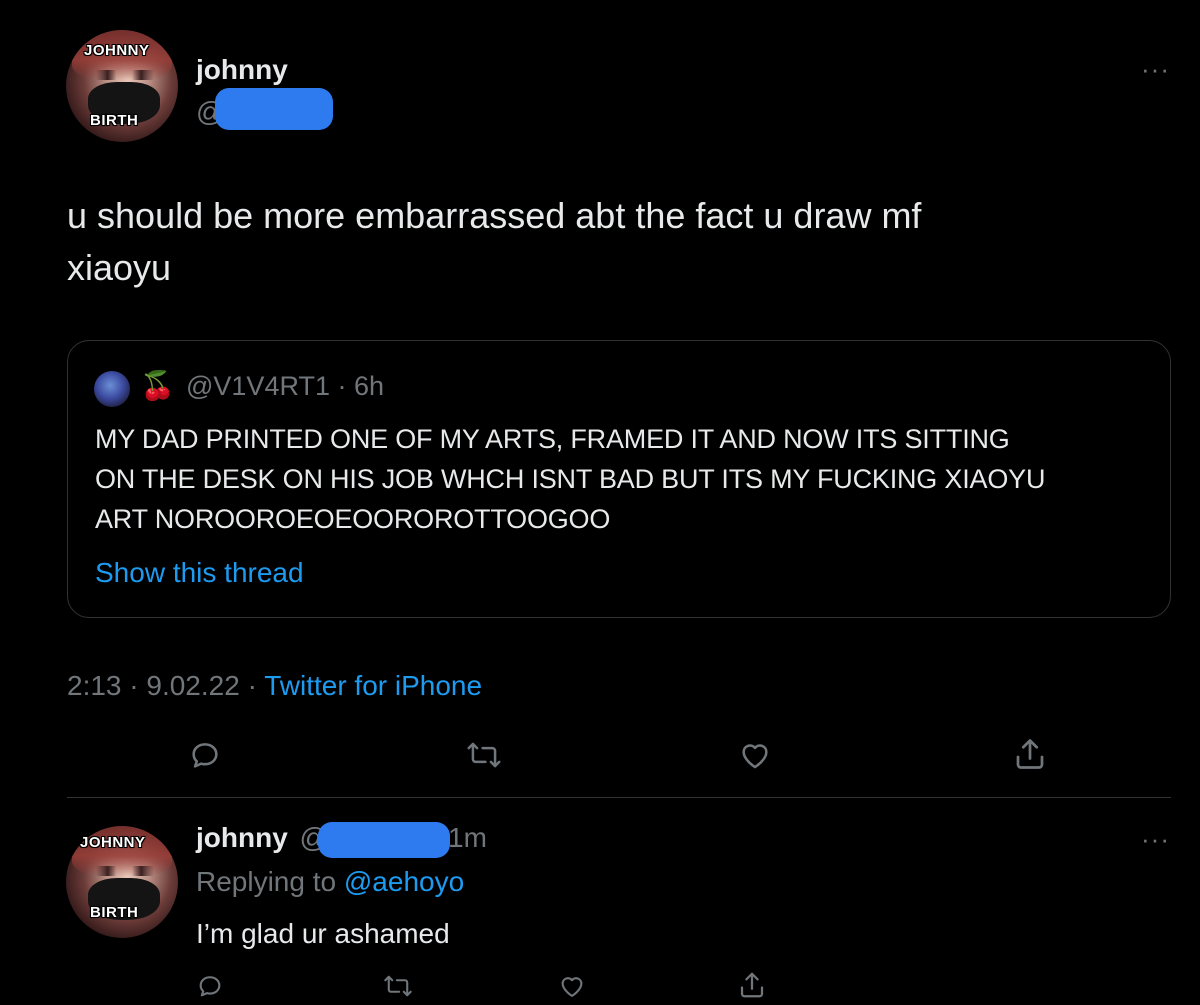 This screenshot has height=1005, width=1200. Describe the element at coordinates (270, 881) in the screenshot. I see `replying-to-prefix: Replying to` at that location.